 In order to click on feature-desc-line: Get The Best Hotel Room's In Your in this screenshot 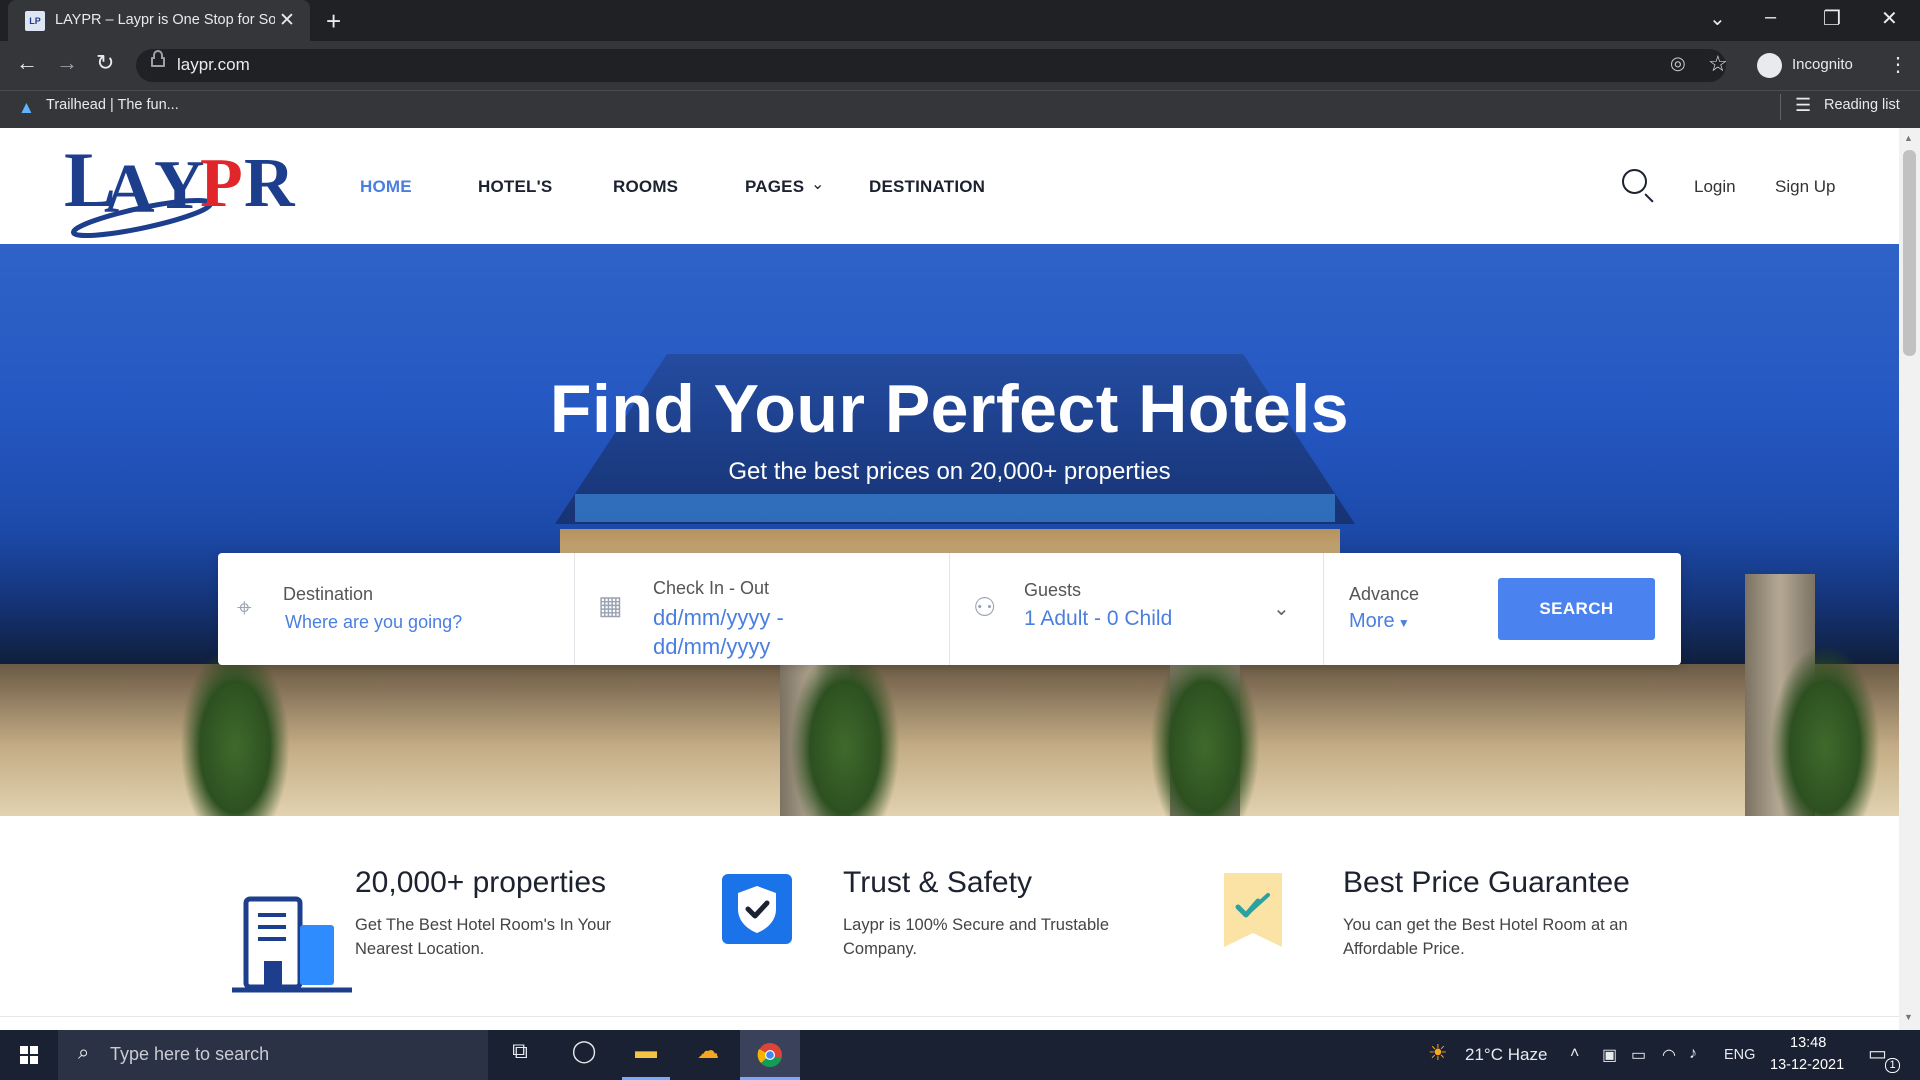, I will do `click(483, 925)`.